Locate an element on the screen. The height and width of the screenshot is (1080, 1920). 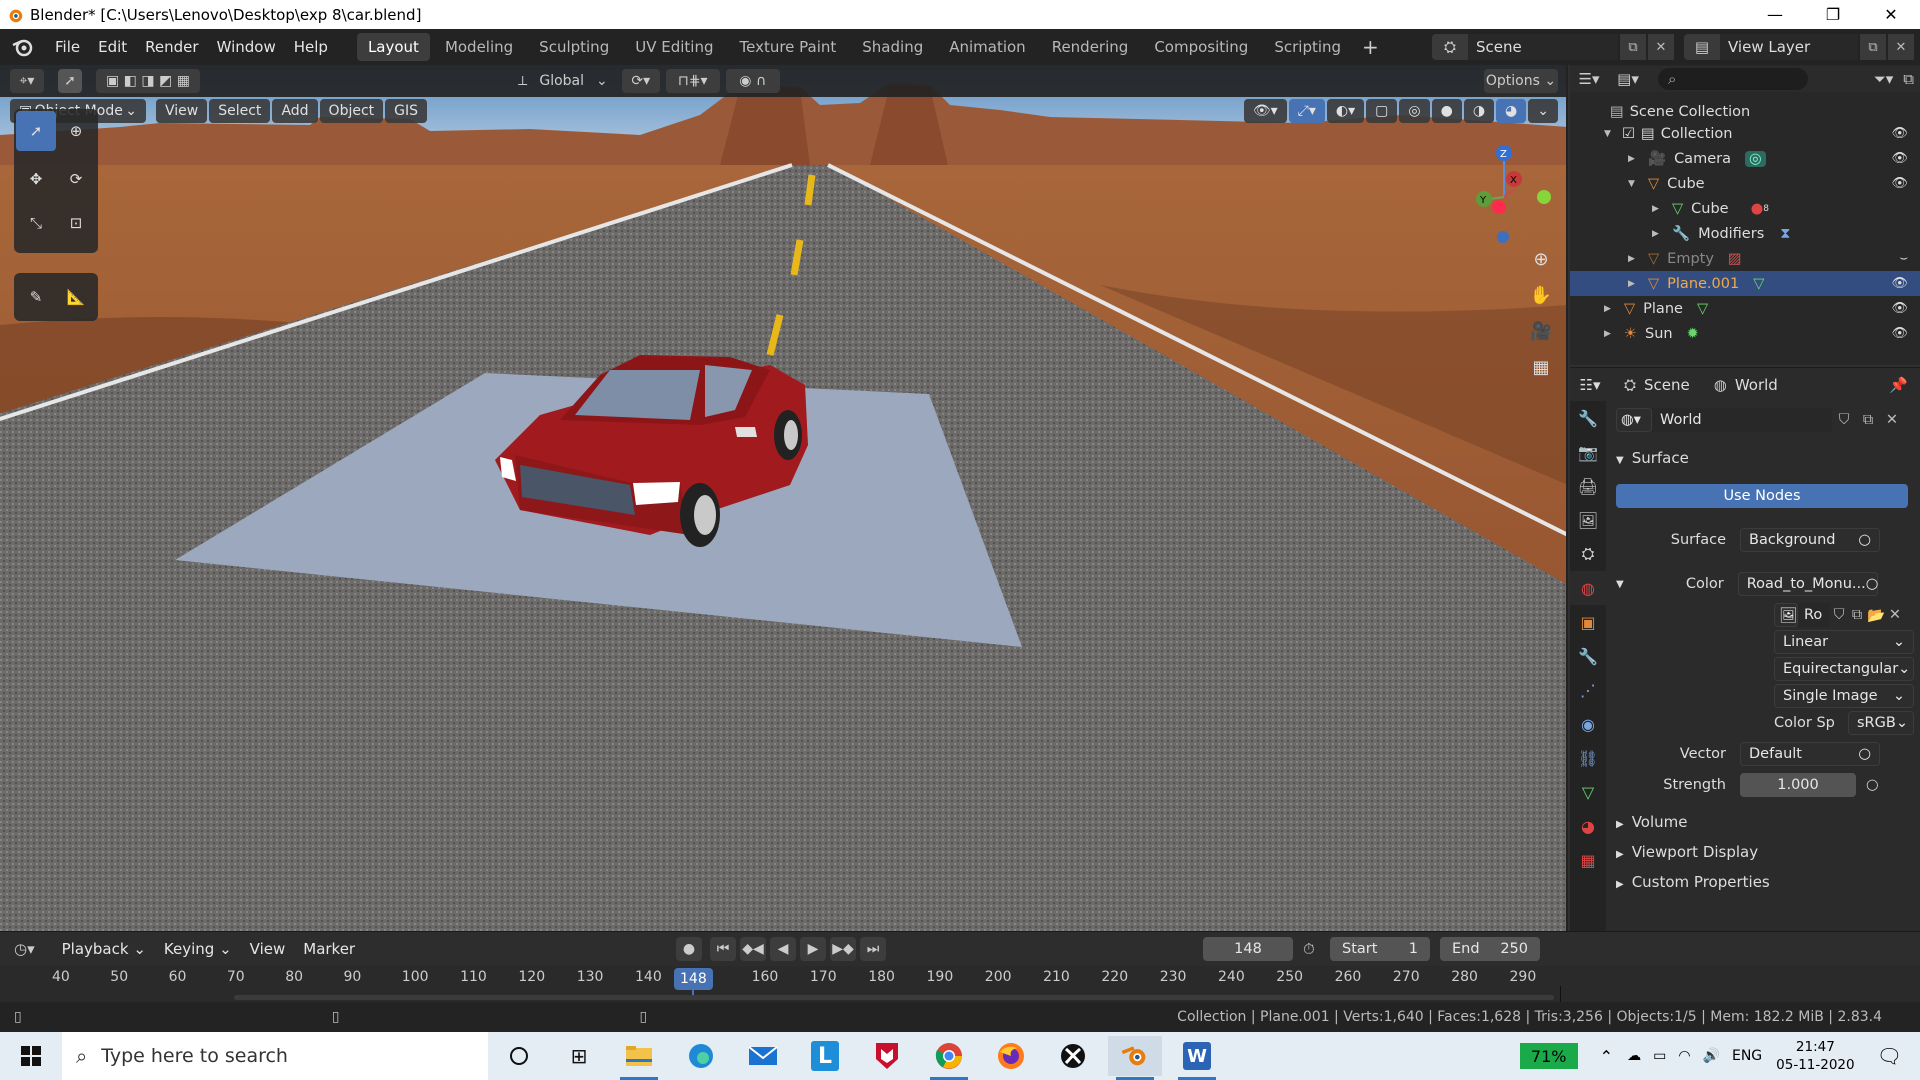
outliner-row-plane-001: ▶ ▽ Plane.001 ▽ 👁 is located at coordinates (1745, 283).